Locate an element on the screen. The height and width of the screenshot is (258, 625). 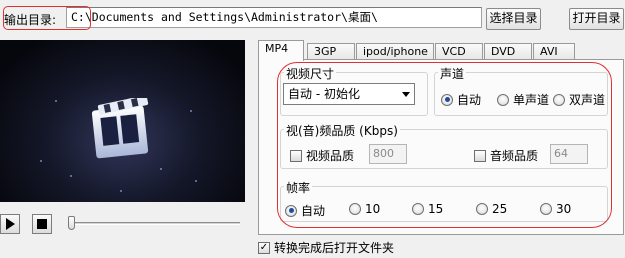
tab-vcd: VCD is located at coordinates (459, 51).